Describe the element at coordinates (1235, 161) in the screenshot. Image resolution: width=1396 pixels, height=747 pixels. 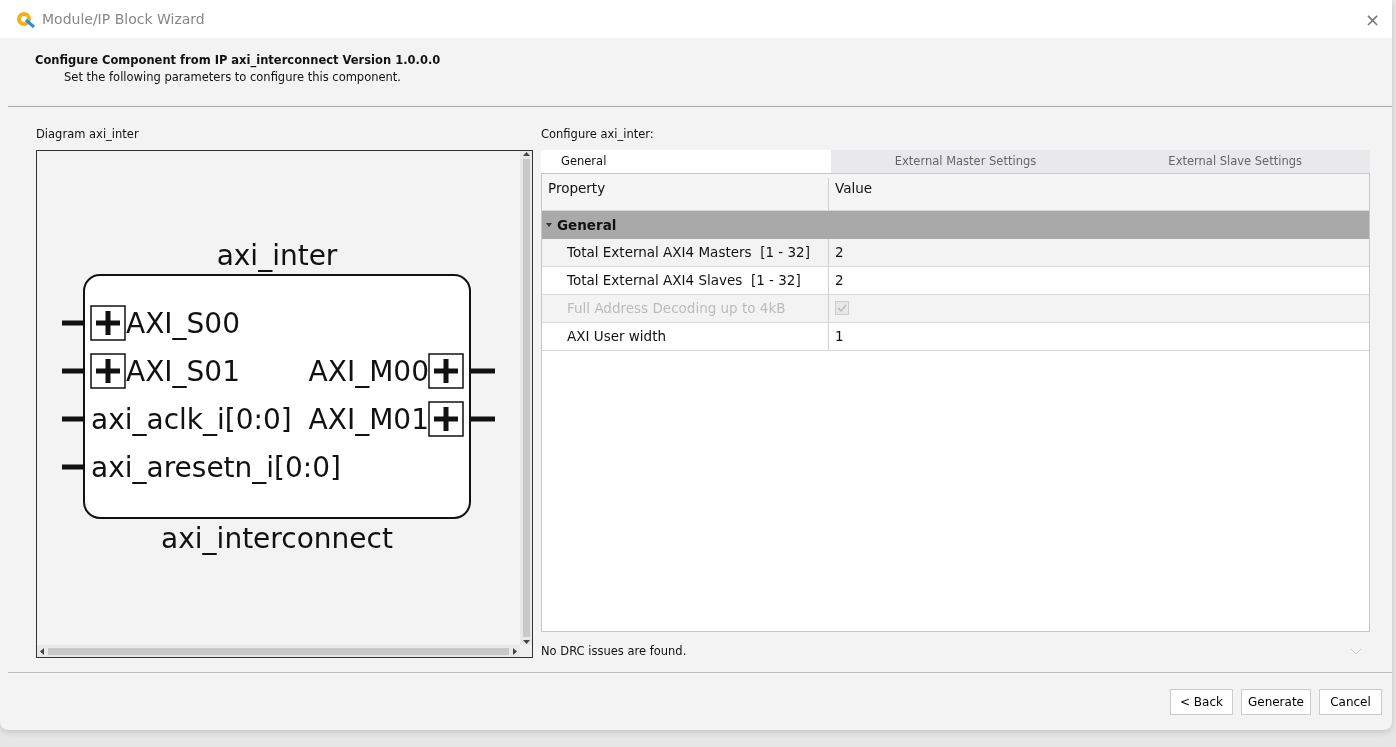
I see `tab: External Slave Settings` at that location.